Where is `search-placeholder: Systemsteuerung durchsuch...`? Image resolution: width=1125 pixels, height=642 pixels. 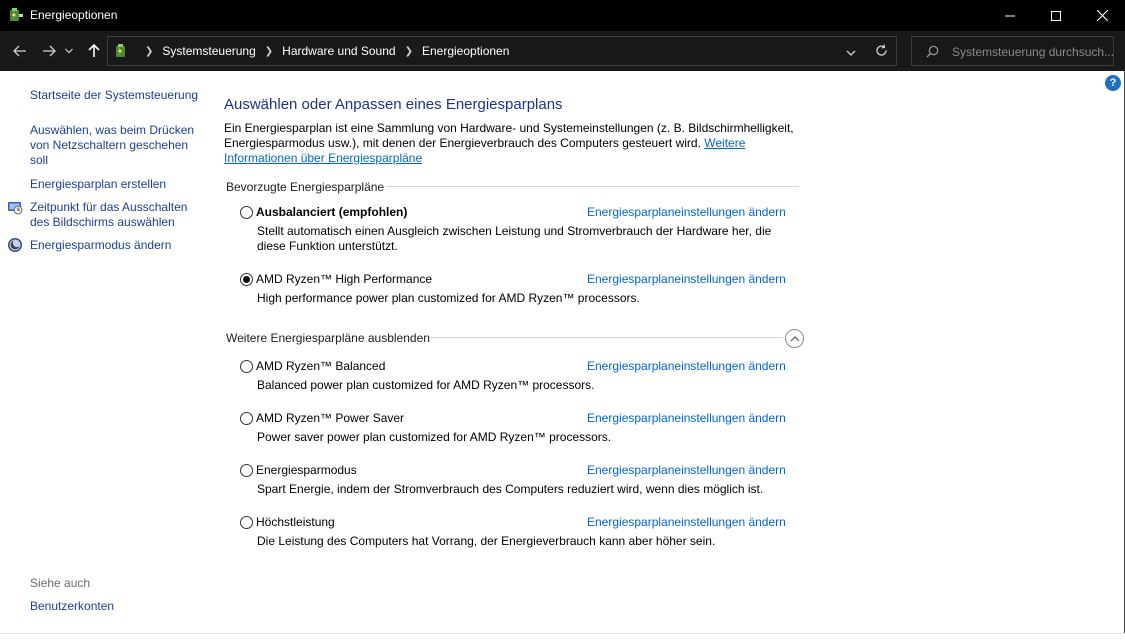
search-placeholder: Systemsteuerung durchsuch... is located at coordinates (1033, 52).